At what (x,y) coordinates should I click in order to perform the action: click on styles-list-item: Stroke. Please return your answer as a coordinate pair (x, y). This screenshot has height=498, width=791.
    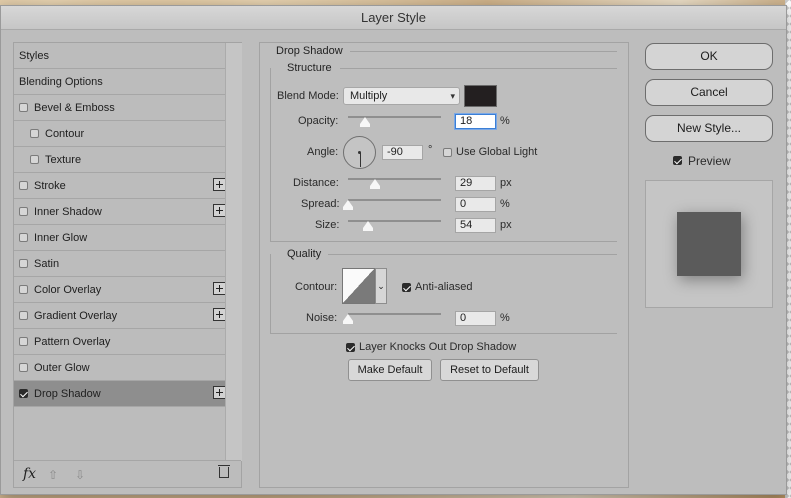
    Looking at the image, I should click on (121, 186).